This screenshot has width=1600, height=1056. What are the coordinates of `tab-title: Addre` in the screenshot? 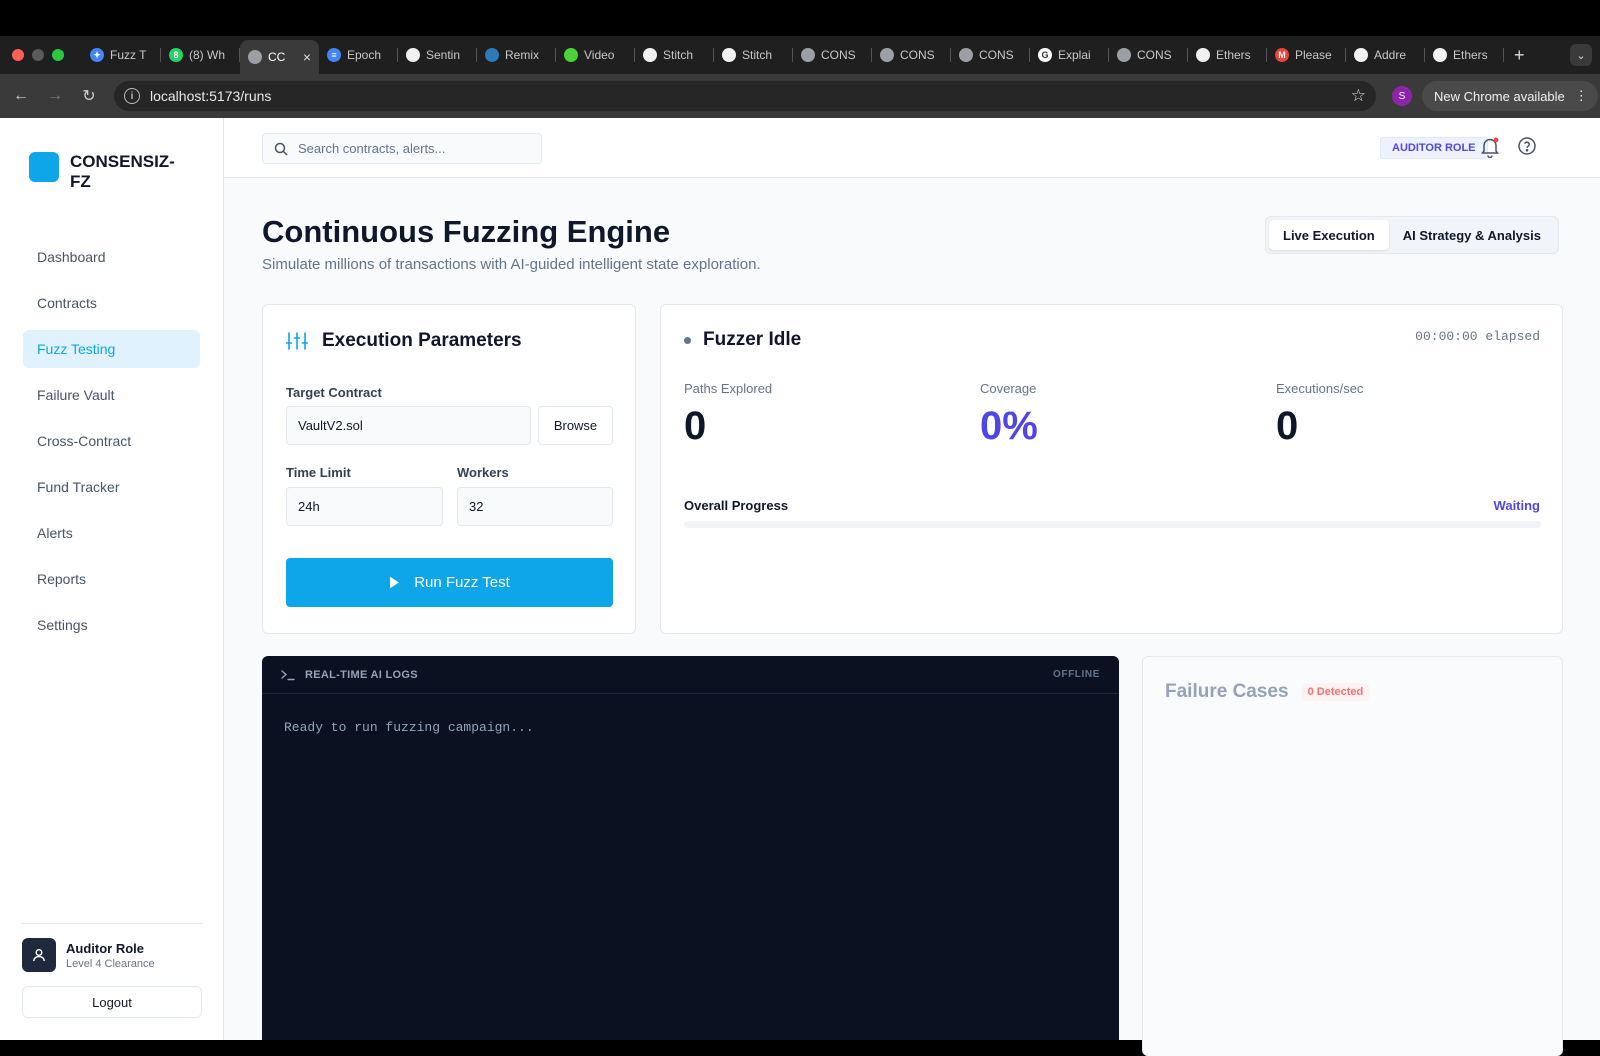 It's located at (1390, 55).